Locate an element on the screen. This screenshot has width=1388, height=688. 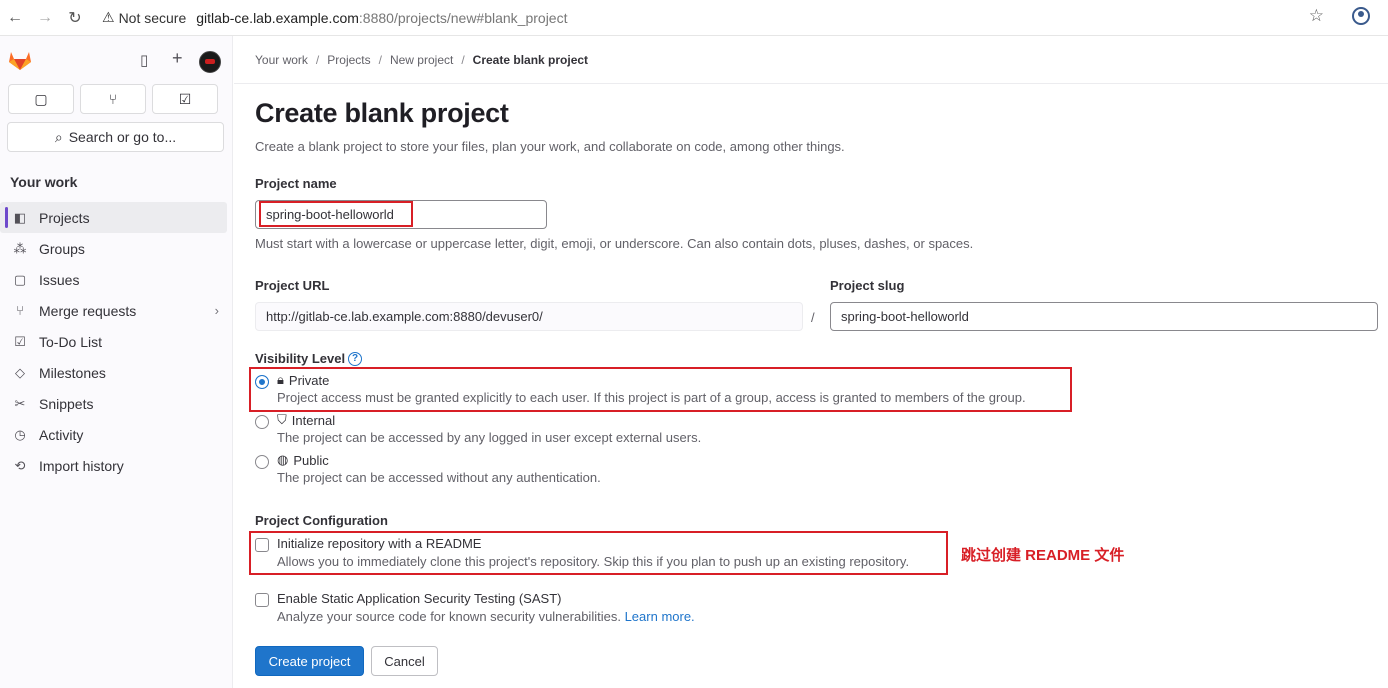
sidebar-item-todo-list: ☑ To-Do List is located at coordinates (113, 341).